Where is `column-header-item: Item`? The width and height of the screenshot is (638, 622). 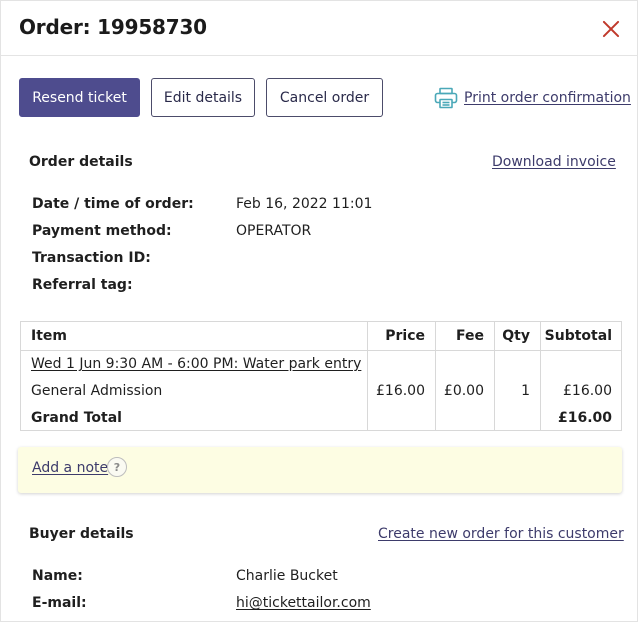
column-header-item: Item is located at coordinates (49, 336).